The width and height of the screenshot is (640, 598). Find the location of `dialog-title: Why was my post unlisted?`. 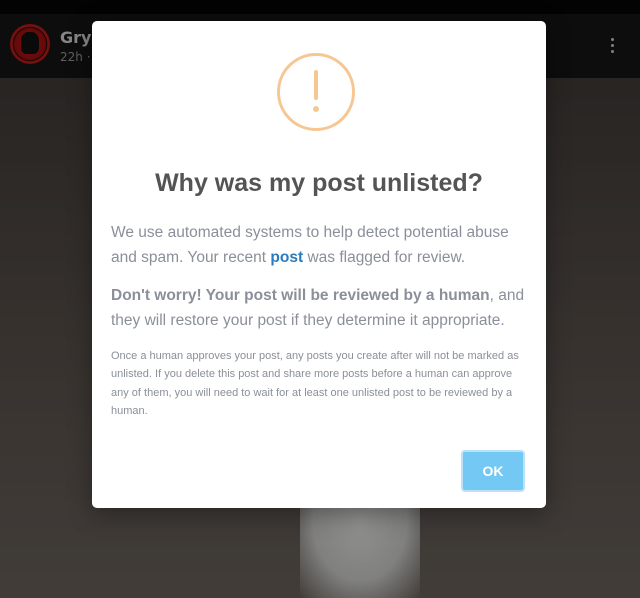

dialog-title: Why was my post unlisted? is located at coordinates (319, 183).